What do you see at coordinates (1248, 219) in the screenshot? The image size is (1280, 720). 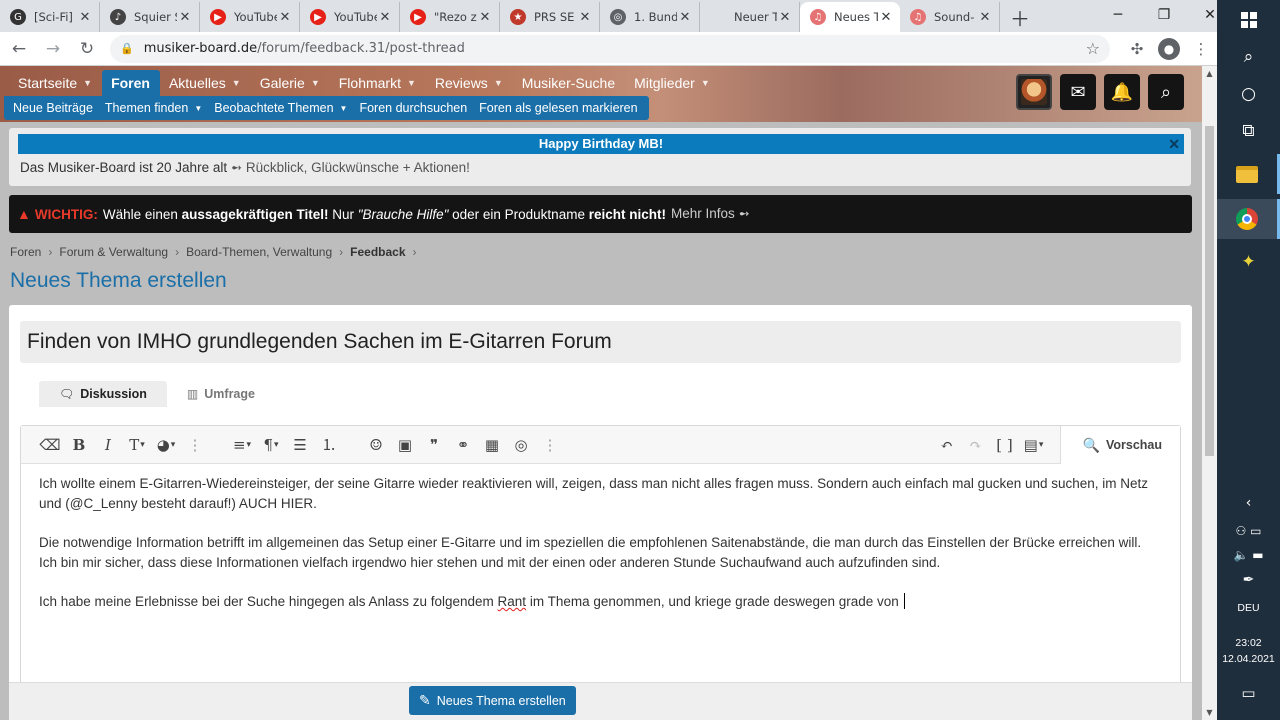 I see `chrome-taskbar-button` at bounding box center [1248, 219].